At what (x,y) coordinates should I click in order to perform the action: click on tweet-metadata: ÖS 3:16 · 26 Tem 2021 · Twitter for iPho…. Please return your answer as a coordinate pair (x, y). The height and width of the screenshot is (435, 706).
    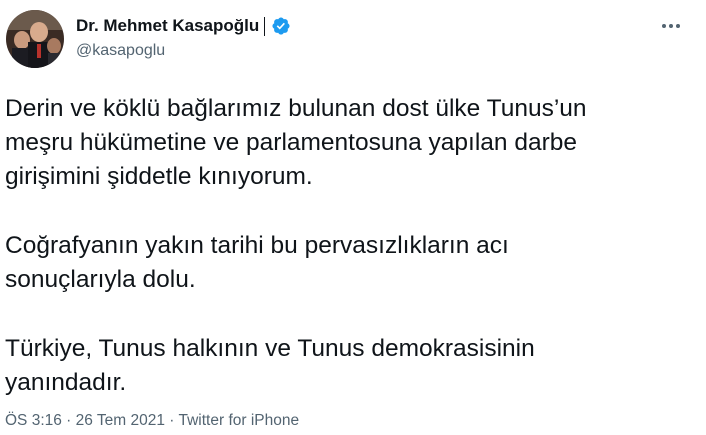
    Looking at the image, I should click on (152, 421).